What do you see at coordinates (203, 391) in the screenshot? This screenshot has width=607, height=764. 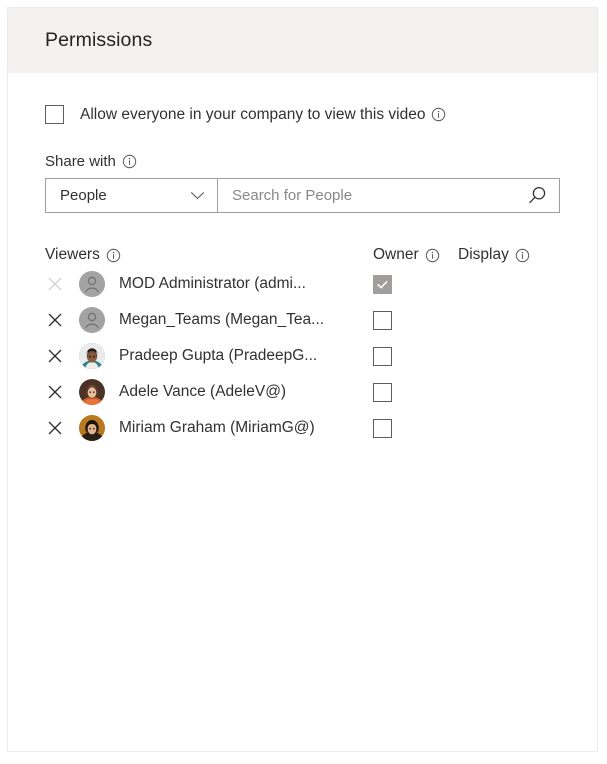 I see `viewer-name: Adele Vance (AdeleV@)` at bounding box center [203, 391].